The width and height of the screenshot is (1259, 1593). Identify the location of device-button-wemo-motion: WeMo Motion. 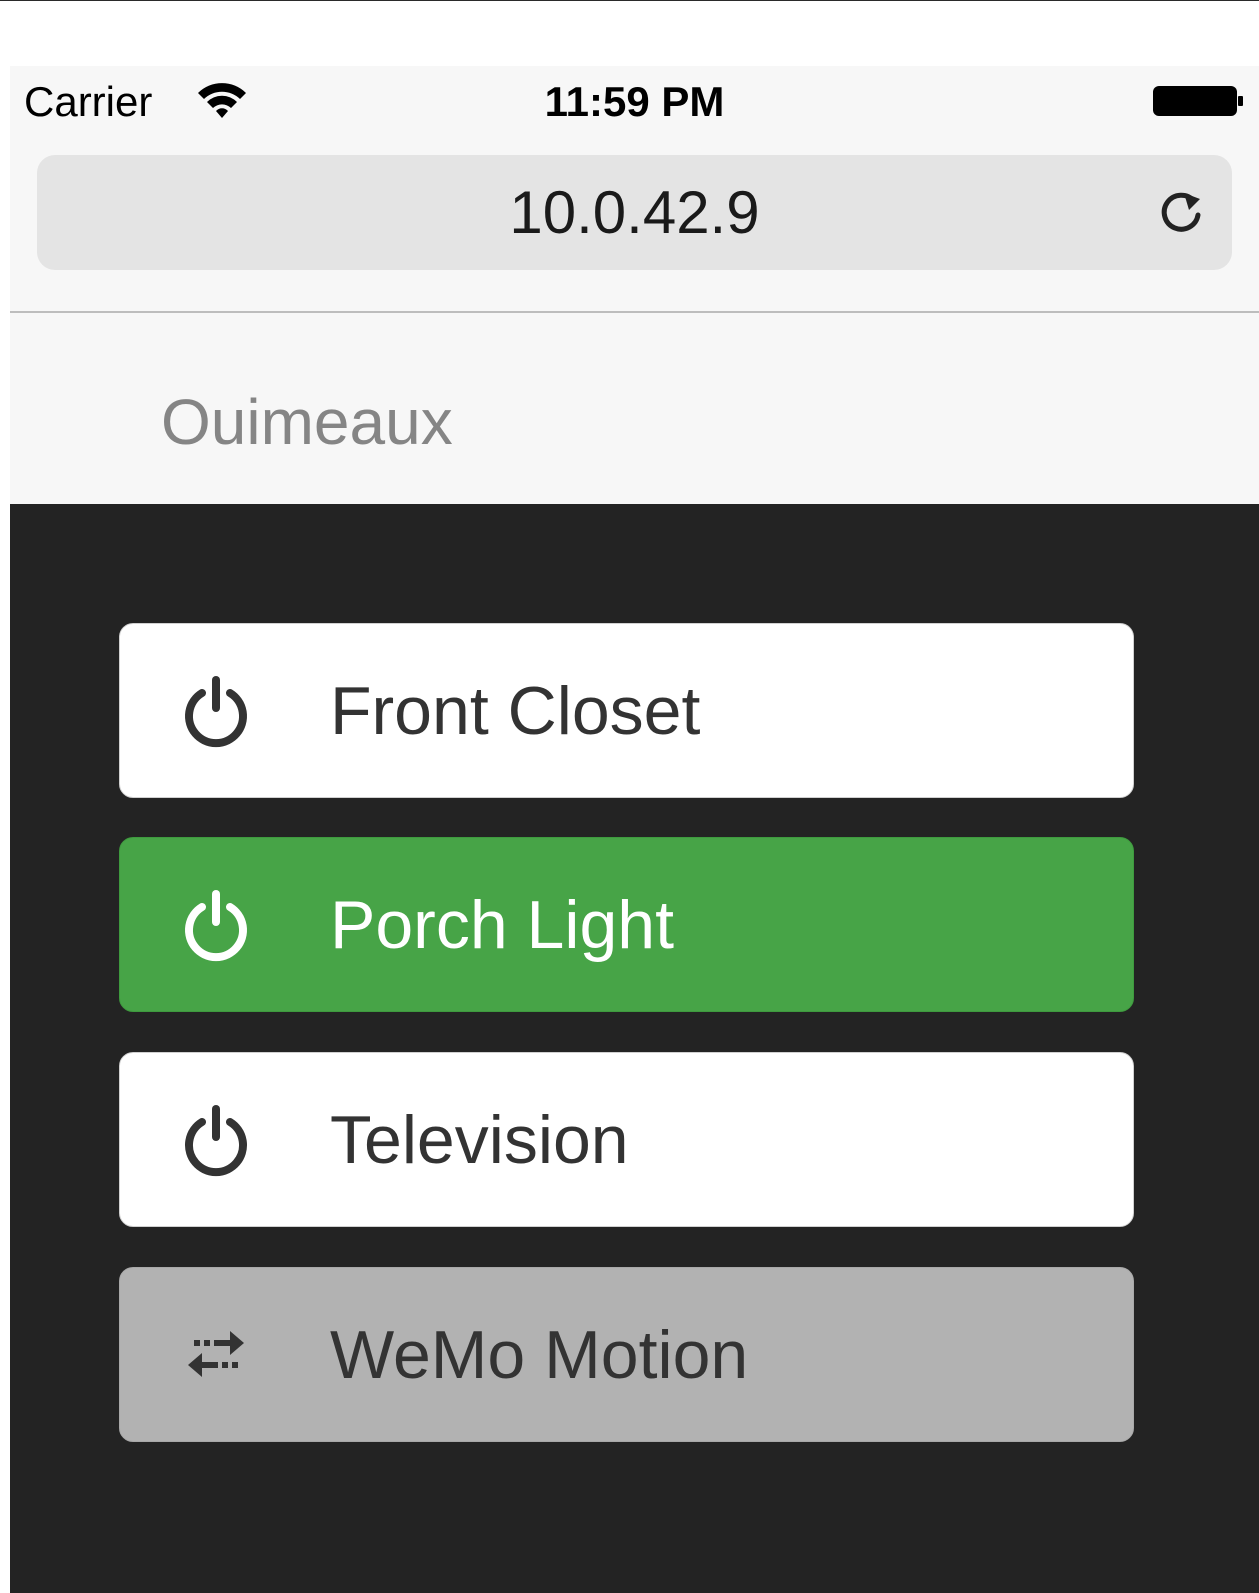
(626, 1354).